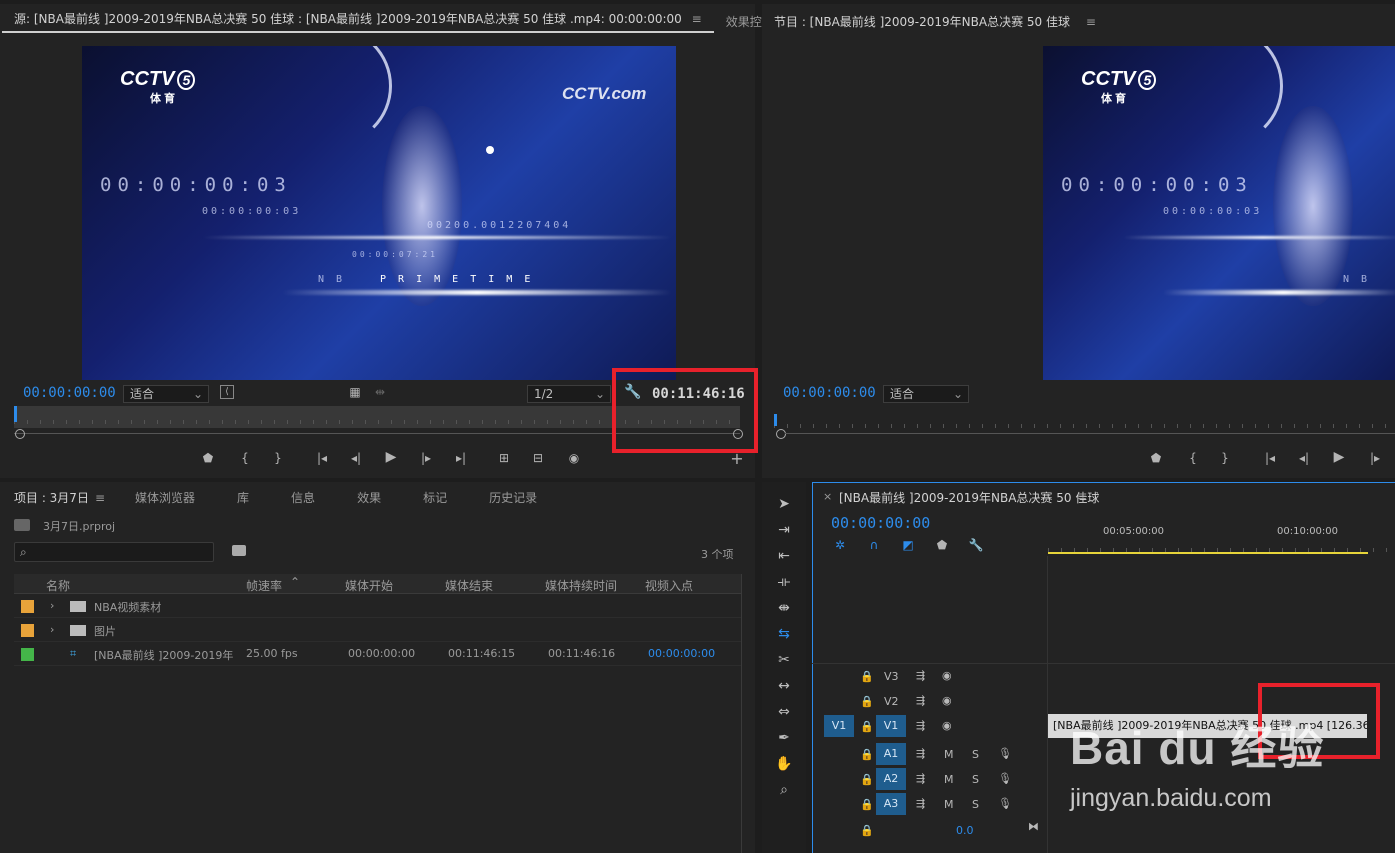  What do you see at coordinates (829, 393) in the screenshot?
I see `program-current-timecode: 00:00:00:00` at bounding box center [829, 393].